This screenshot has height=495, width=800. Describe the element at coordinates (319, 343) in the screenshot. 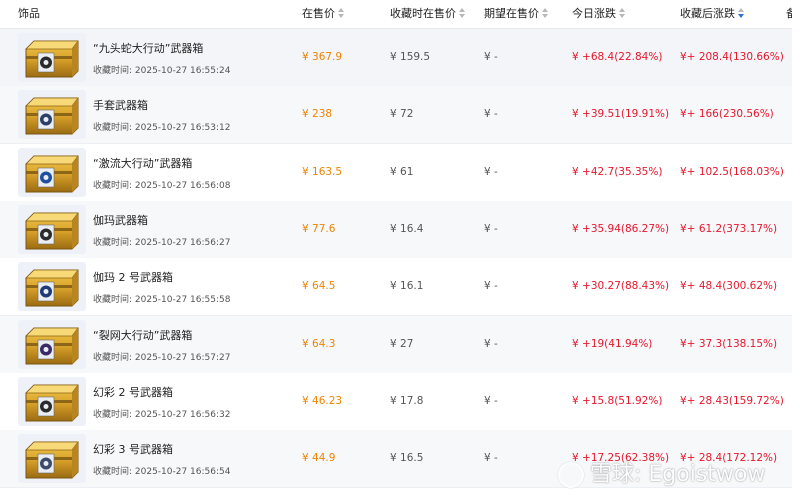

I see `current-price: ¥ 64.3` at that location.